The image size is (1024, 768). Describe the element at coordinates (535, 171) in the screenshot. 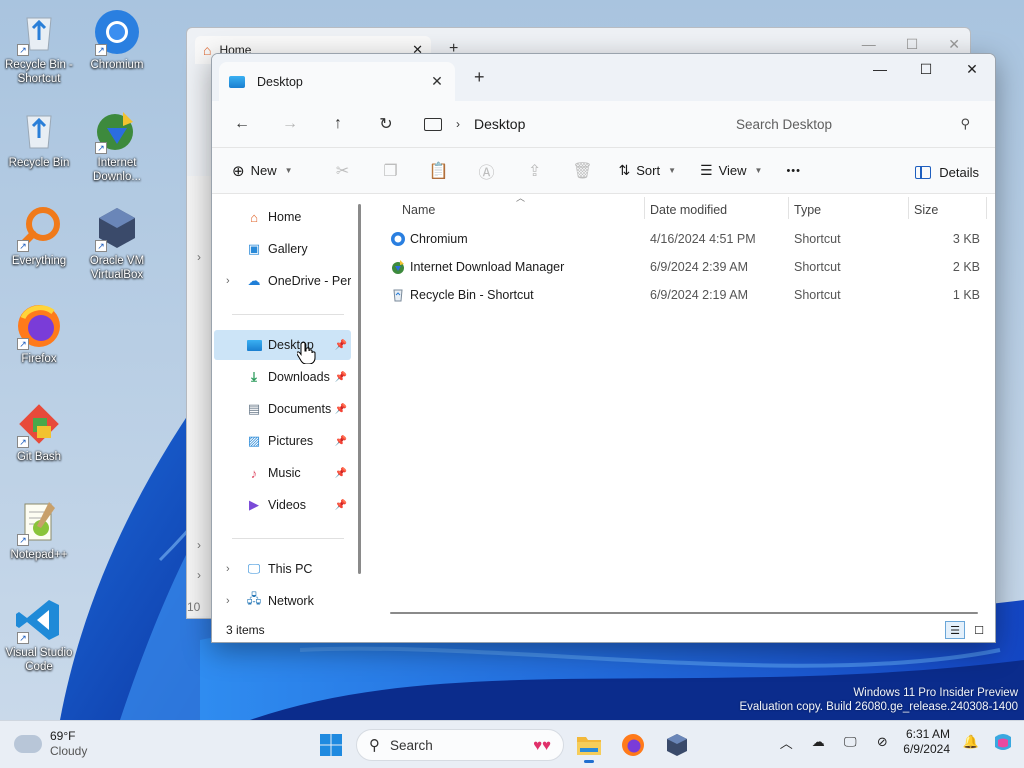

I see `share-icon: ⇪` at that location.